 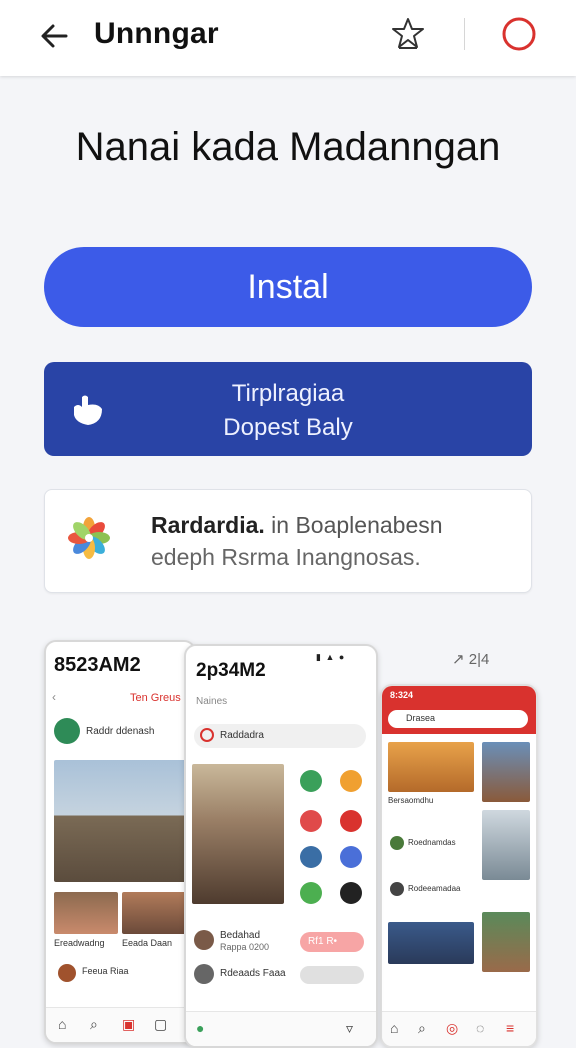 What do you see at coordinates (332, 975) in the screenshot?
I see `toggle` at bounding box center [332, 975].